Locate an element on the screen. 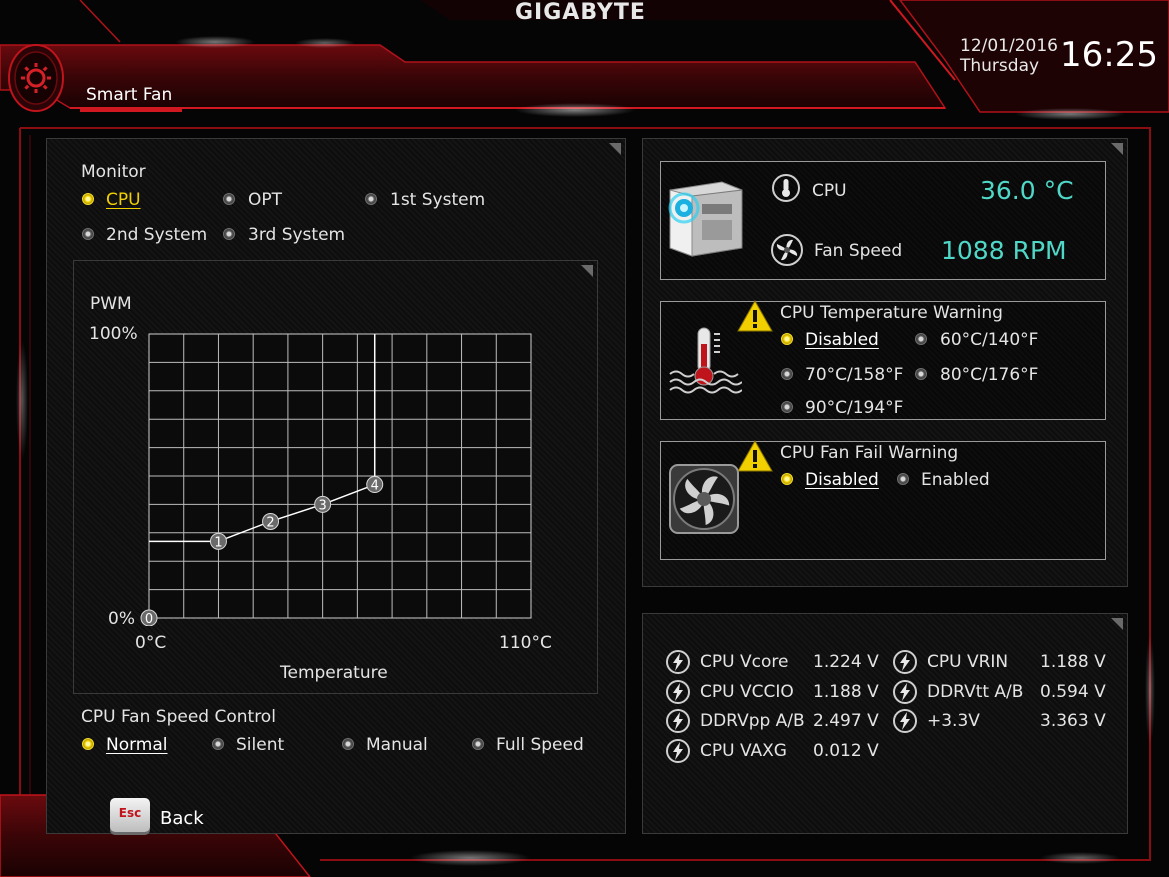  fan-control-radio-full-speed is located at coordinates (478, 744).